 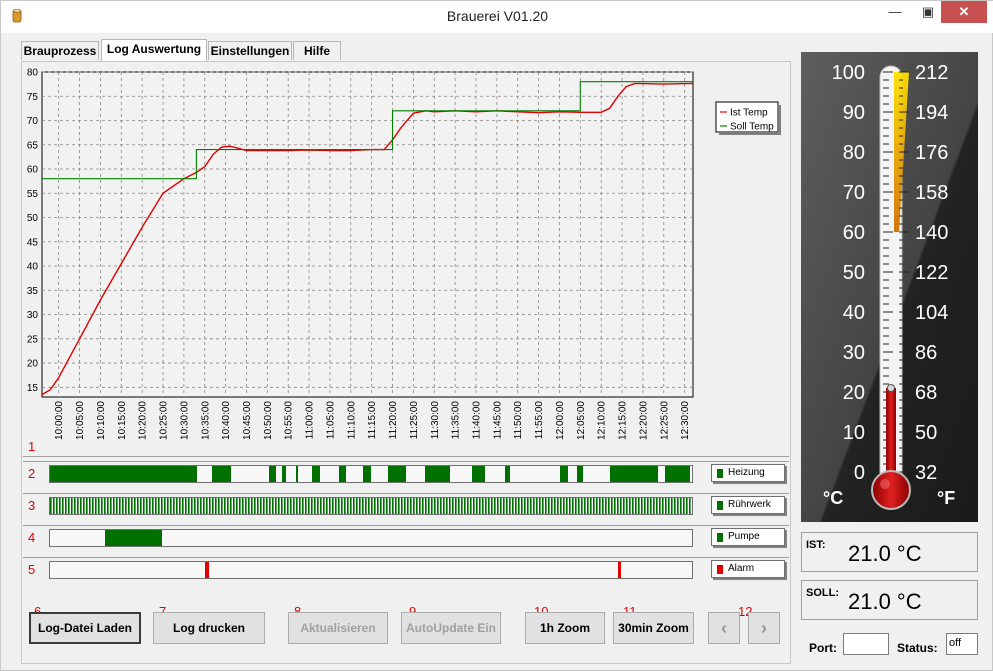 I want to click on y-tick-label: 25, so click(x=33, y=339).